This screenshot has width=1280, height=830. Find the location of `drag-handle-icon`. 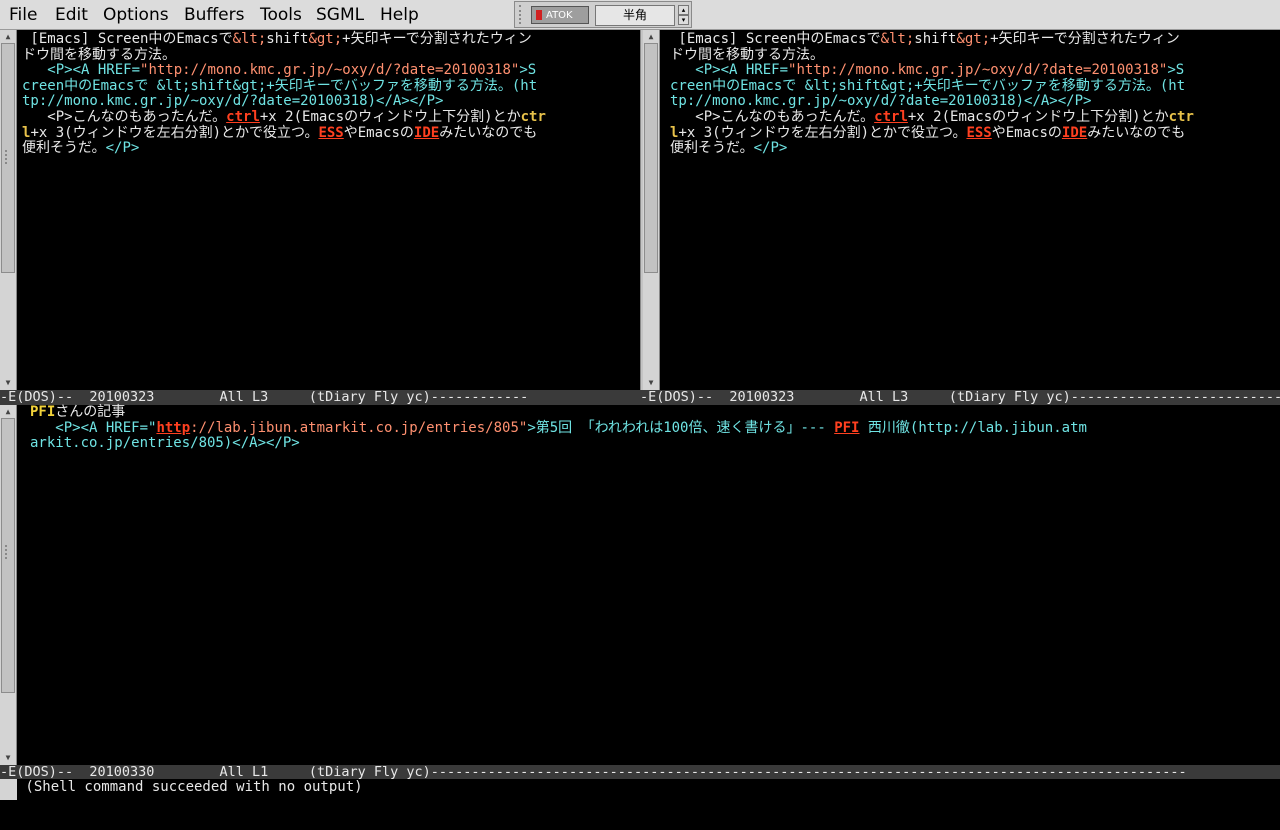

drag-handle-icon is located at coordinates (523, 14).